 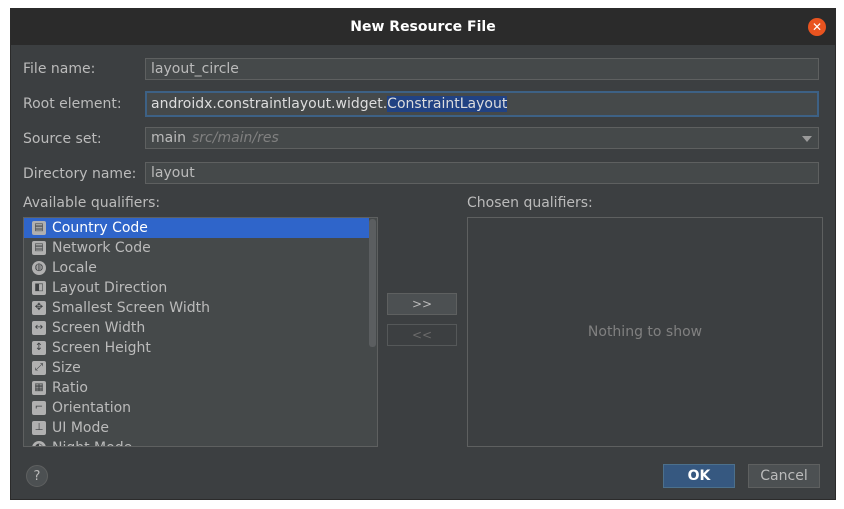 What do you see at coordinates (92, 203) in the screenshot?
I see `available-qualifiers-label: Available qualifiers:` at bounding box center [92, 203].